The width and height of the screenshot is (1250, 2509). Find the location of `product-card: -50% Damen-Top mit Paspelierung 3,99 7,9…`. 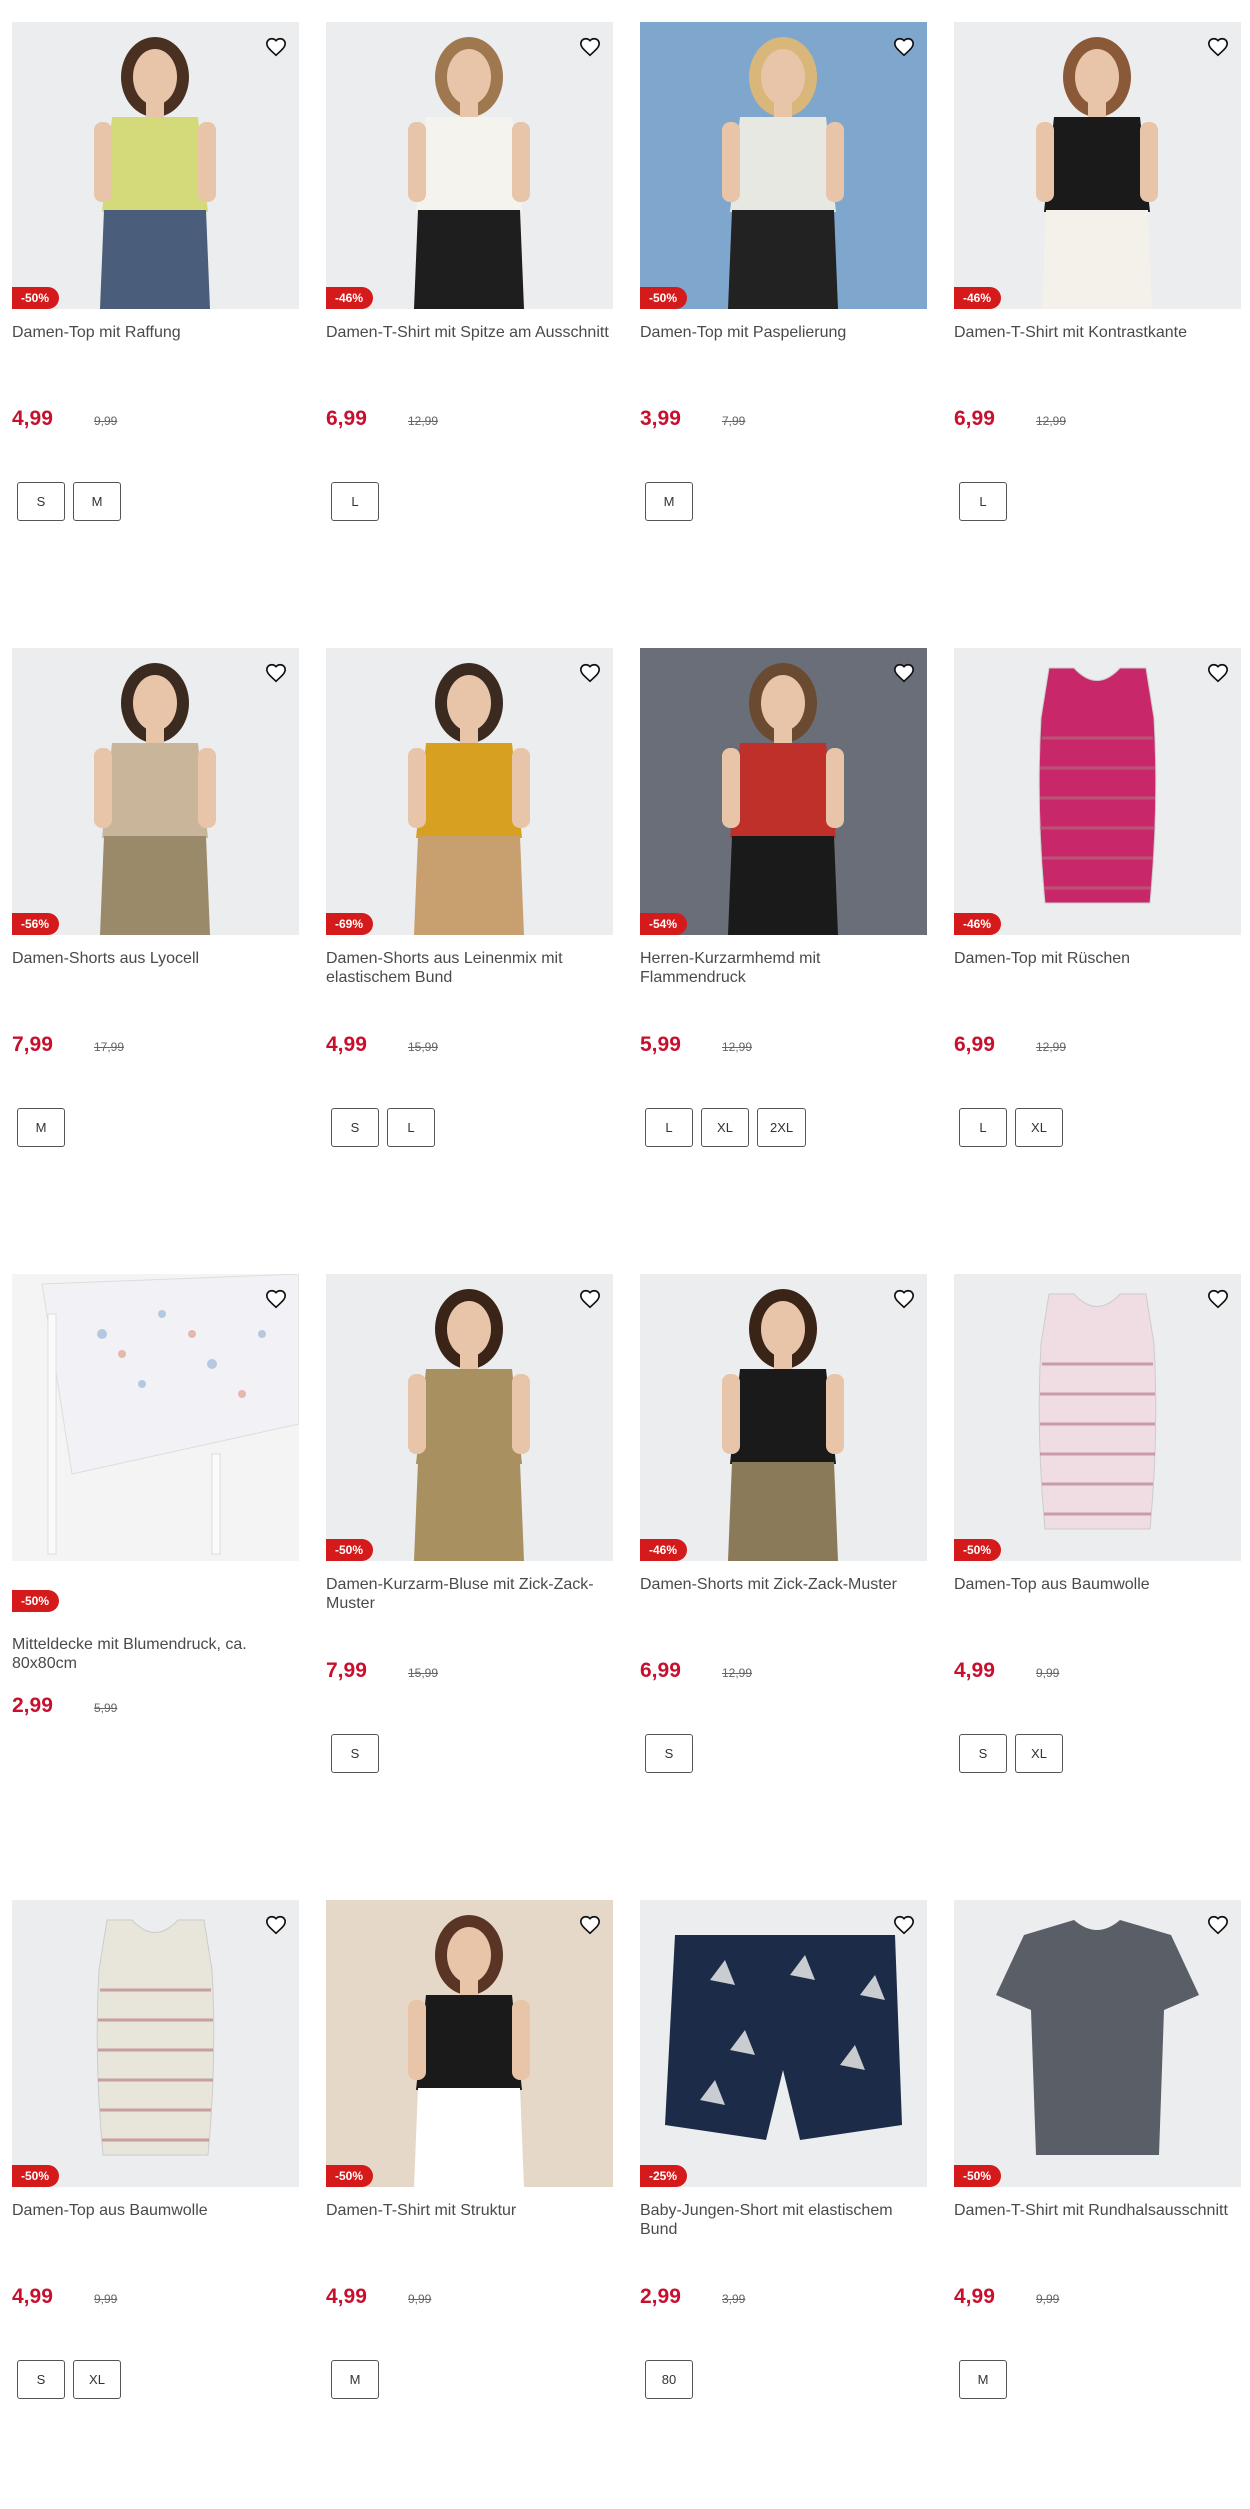

product-card: -50% Damen-Top mit Paspelierung 3,99 7,9… is located at coordinates (783, 271).